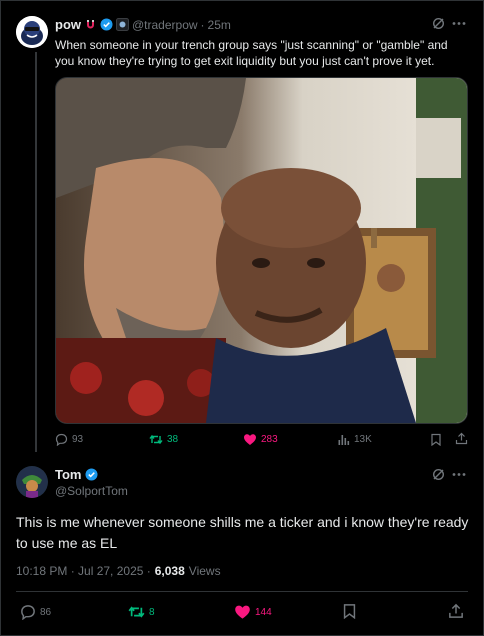 This screenshot has height=636, width=484. I want to click on display-name: pow, so click(68, 24).